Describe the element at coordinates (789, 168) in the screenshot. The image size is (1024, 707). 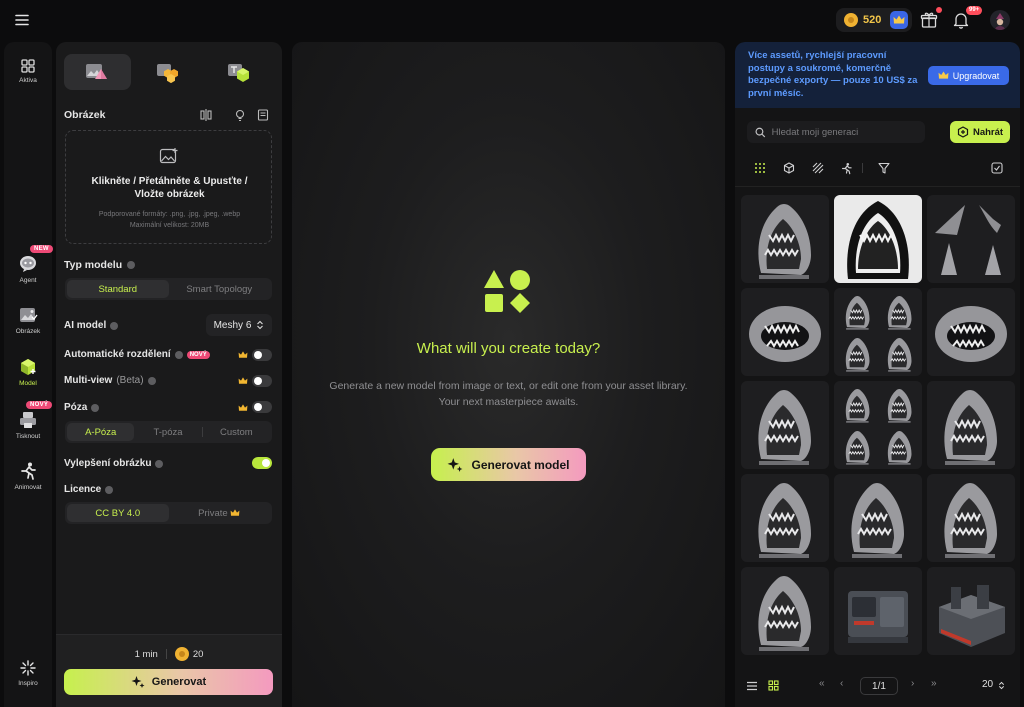
I see `filter-model-icon` at that location.